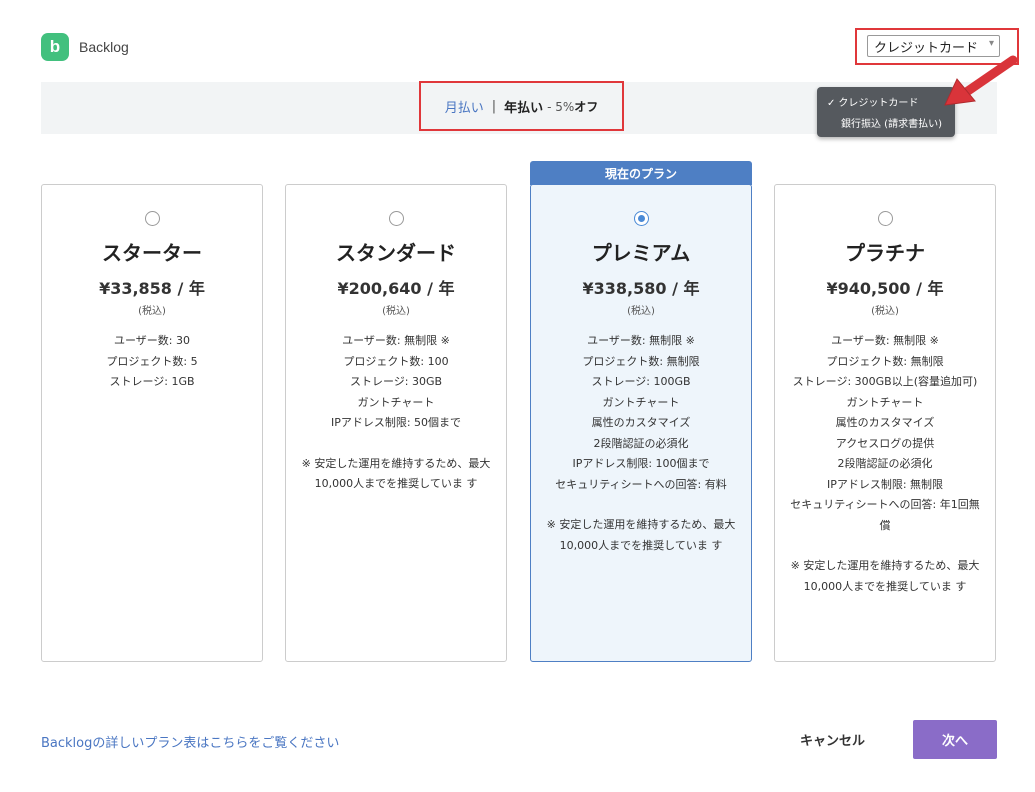 This screenshot has width=1035, height=792. I want to click on feature-item: ストレージ: 30GB, so click(396, 381).